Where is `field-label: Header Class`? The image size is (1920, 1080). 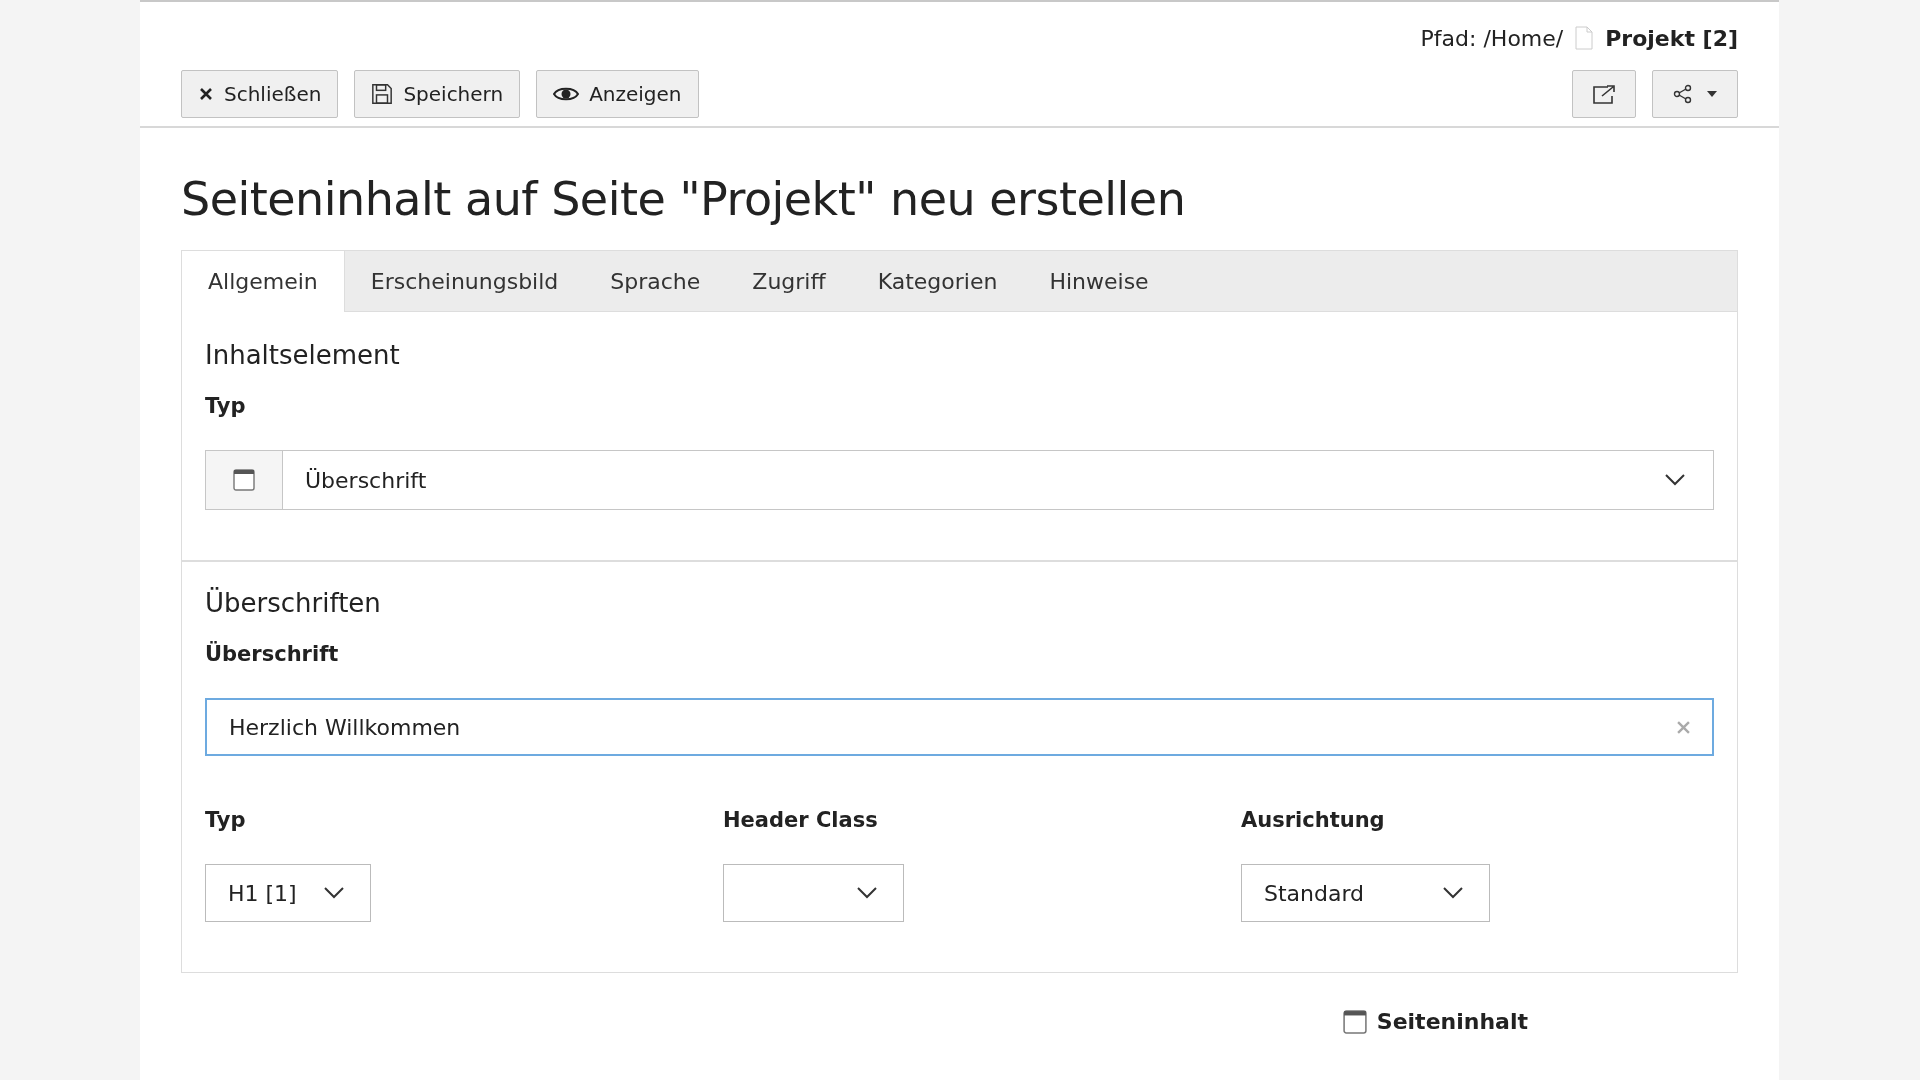 field-label: Header Class is located at coordinates (801, 820).